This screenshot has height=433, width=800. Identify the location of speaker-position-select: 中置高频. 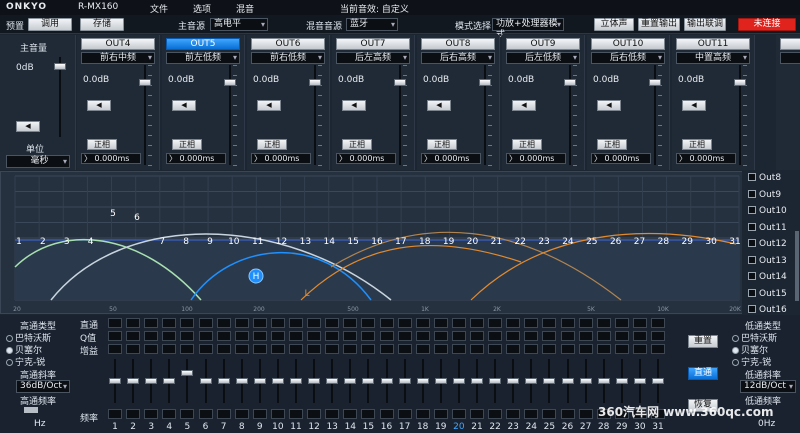
(713, 58).